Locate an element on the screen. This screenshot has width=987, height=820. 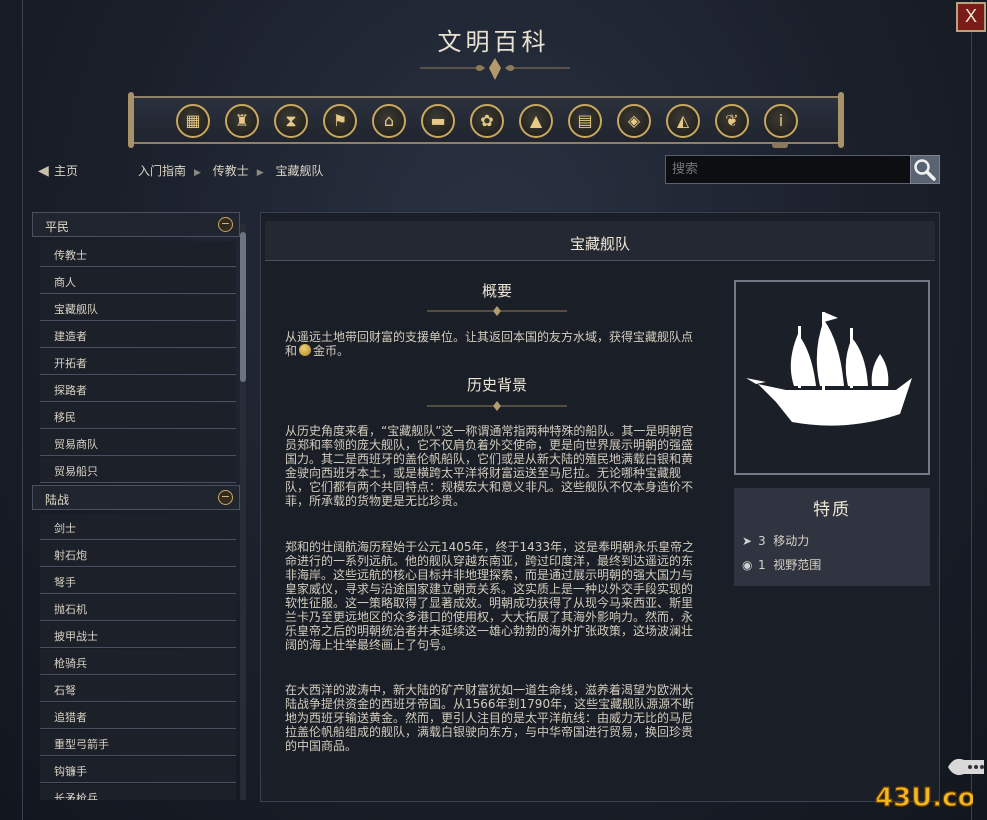
category-label: 平民 is located at coordinates (57, 227).